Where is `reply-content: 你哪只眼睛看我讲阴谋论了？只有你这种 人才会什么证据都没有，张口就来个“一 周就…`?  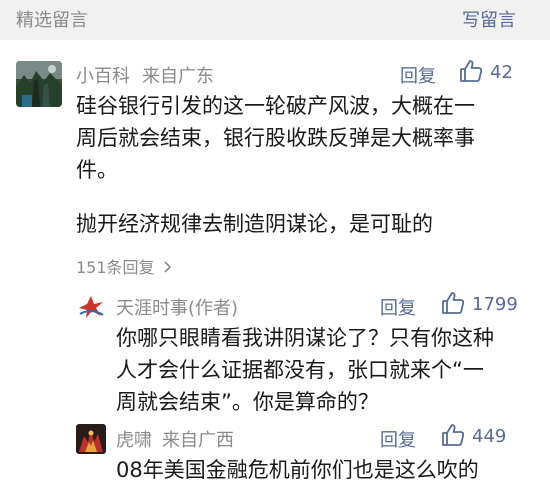
reply-content: 你哪只眼睛看我讲阴谋论了？只有你这种 人才会什么证据都没有，张口就来个“一 周就… is located at coordinates (326, 370).